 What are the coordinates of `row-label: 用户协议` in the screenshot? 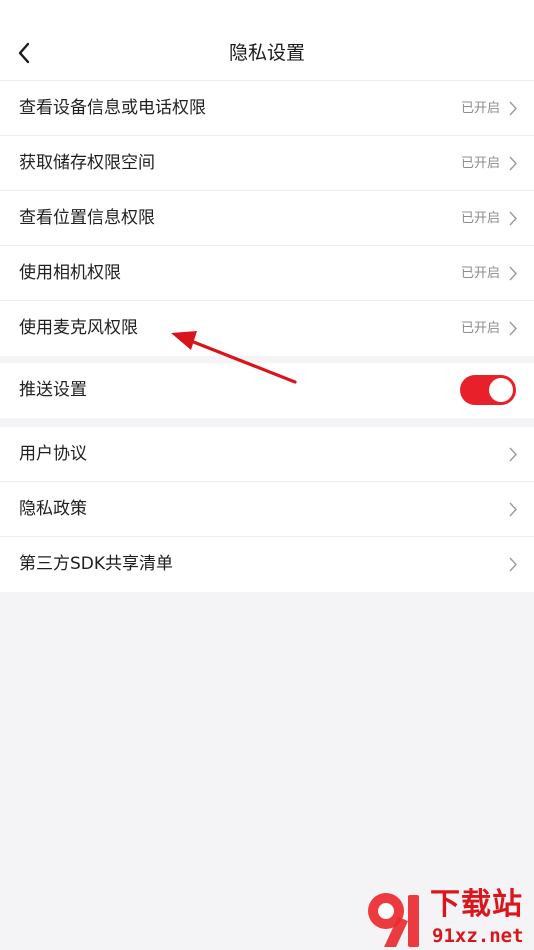 It's located at (53, 454).